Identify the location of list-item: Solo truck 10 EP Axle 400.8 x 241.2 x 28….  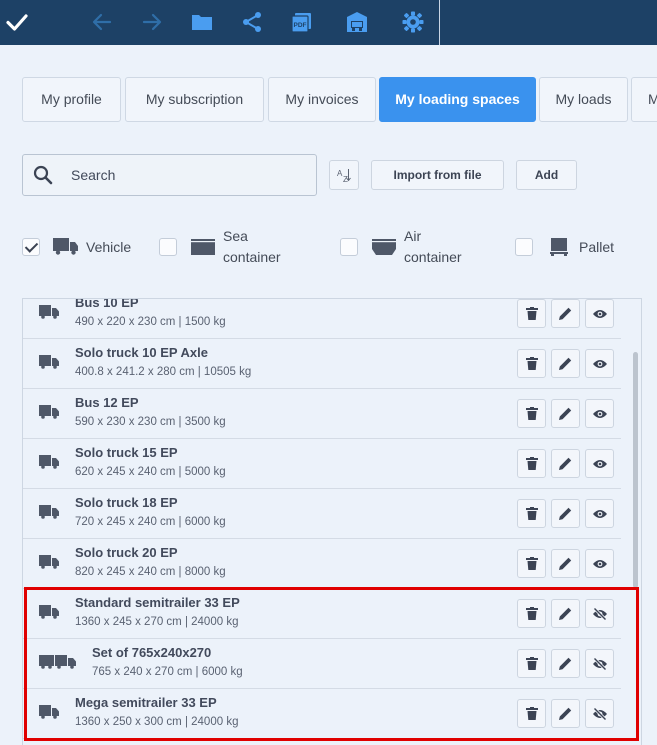
(322, 364).